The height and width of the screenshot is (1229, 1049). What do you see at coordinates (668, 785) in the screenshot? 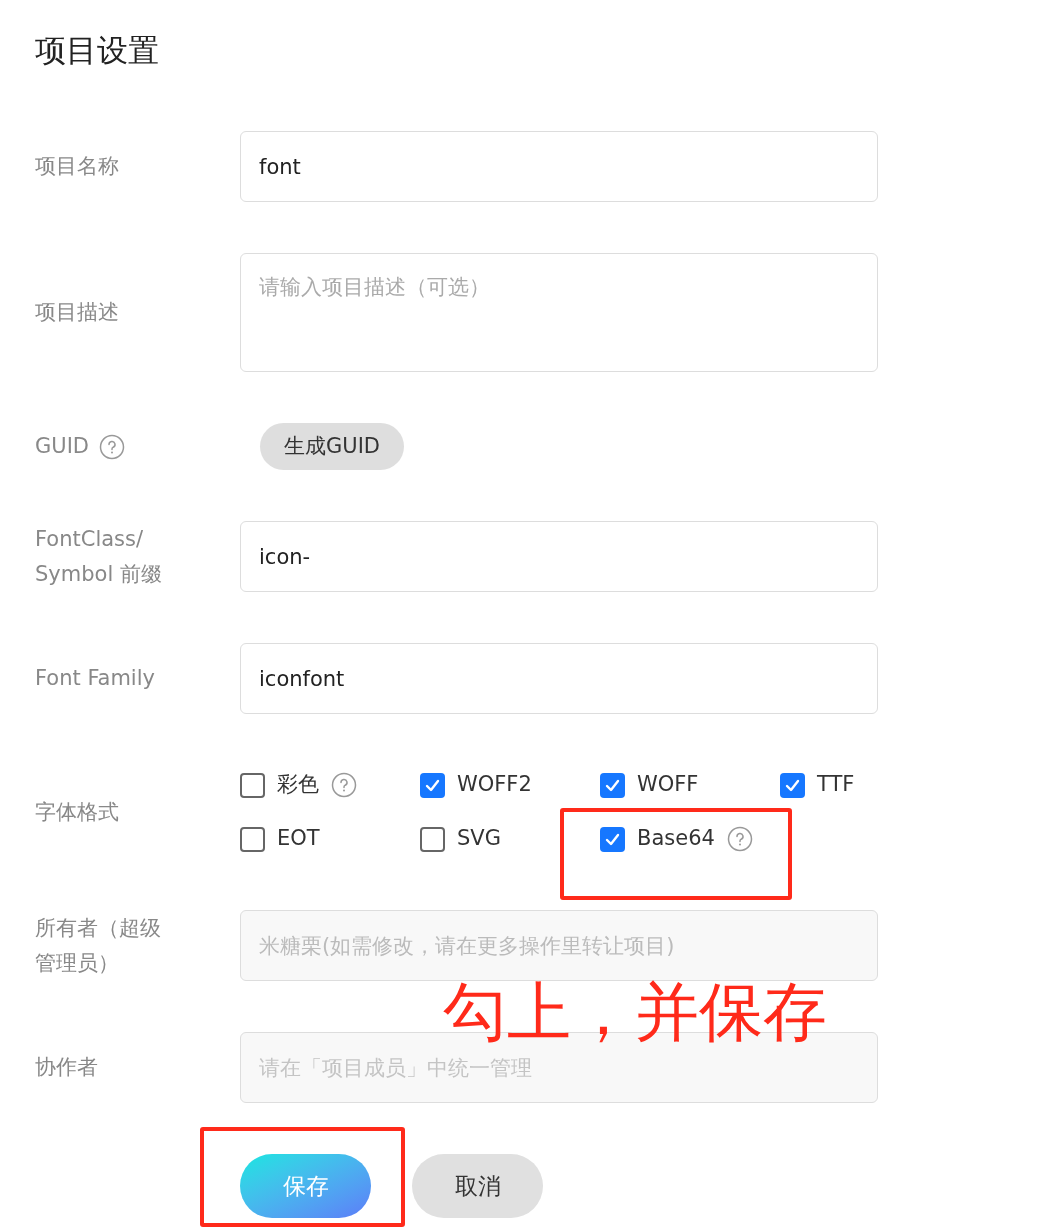
I see `checkbox-label: WOFF` at bounding box center [668, 785].